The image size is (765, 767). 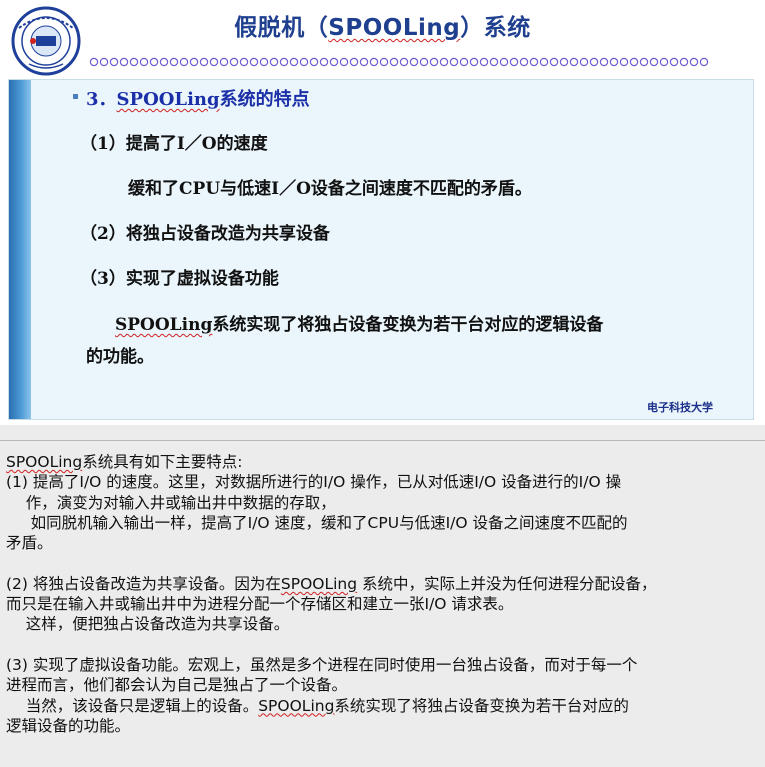 What do you see at coordinates (174, 144) in the screenshot?
I see `feature-item-1: （1）提高了I／O的速度` at bounding box center [174, 144].